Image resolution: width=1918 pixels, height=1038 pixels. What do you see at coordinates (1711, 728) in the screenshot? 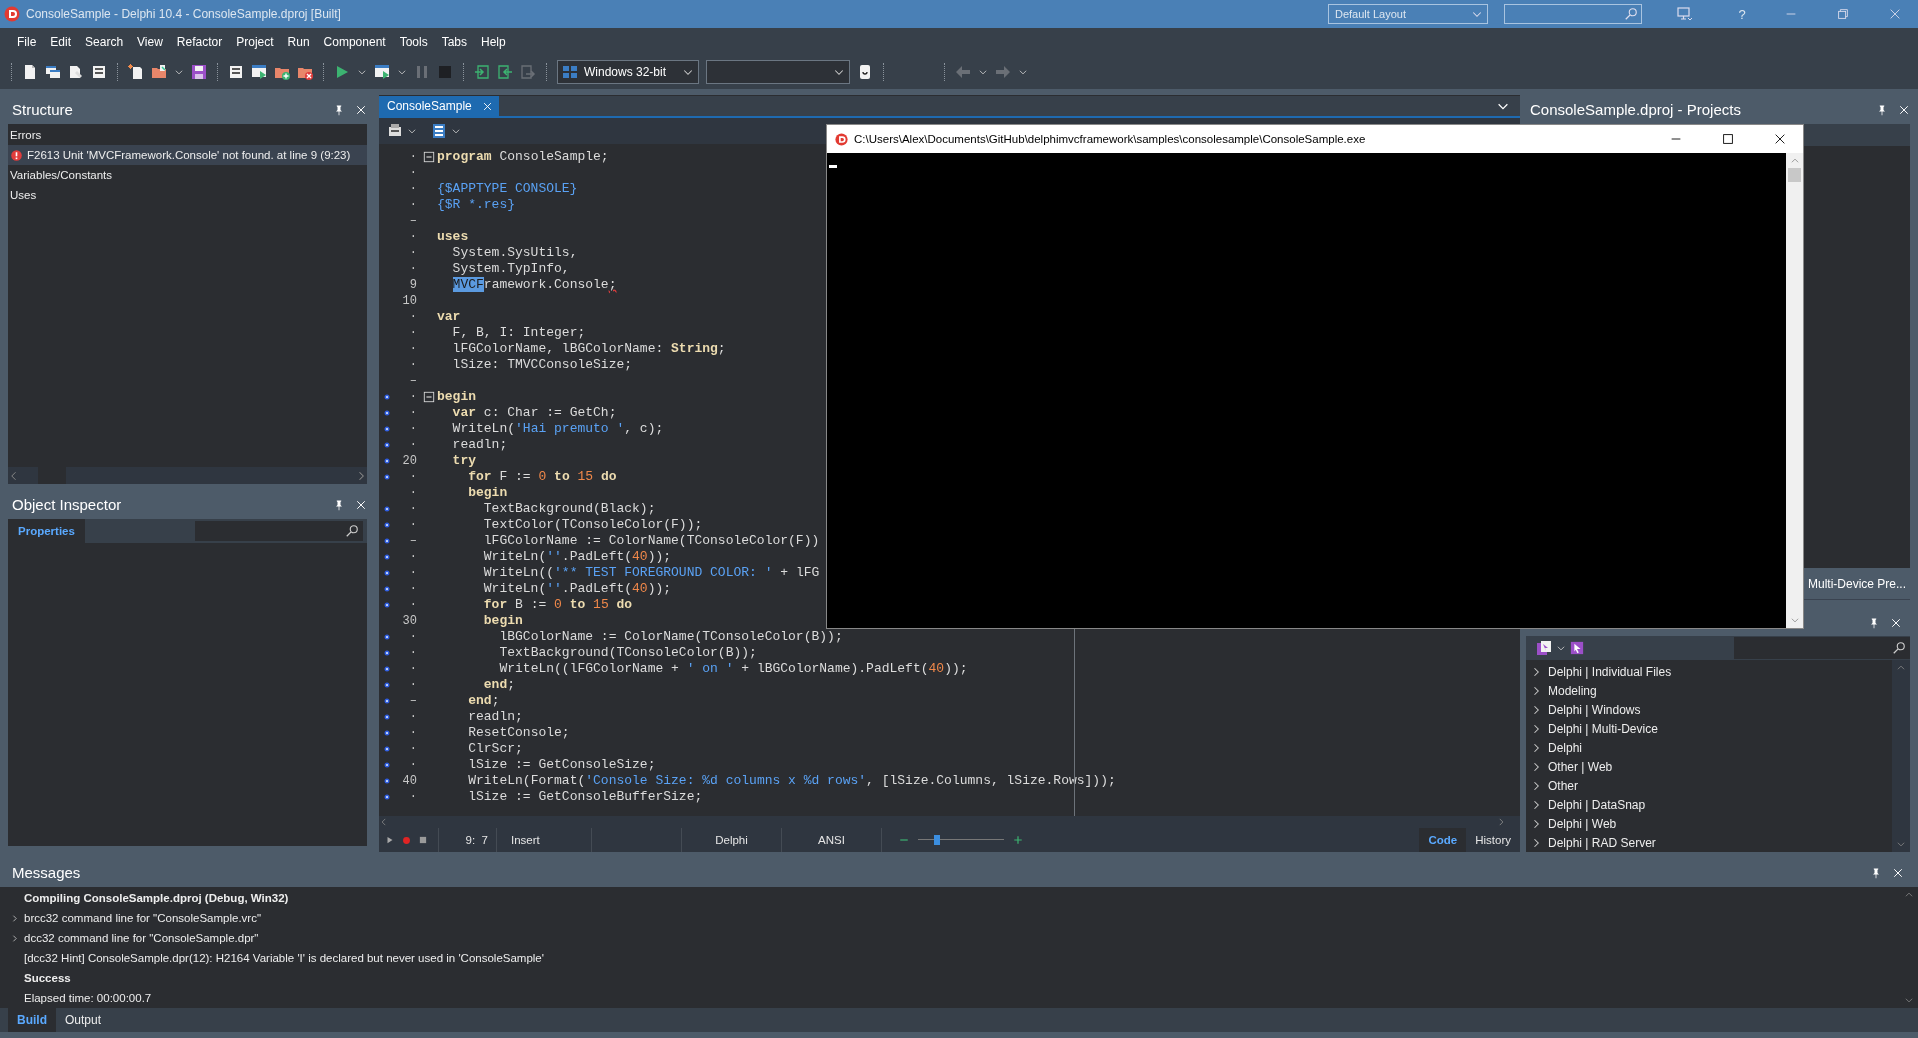
I see `category-item: Delphi | Multi-Device` at bounding box center [1711, 728].